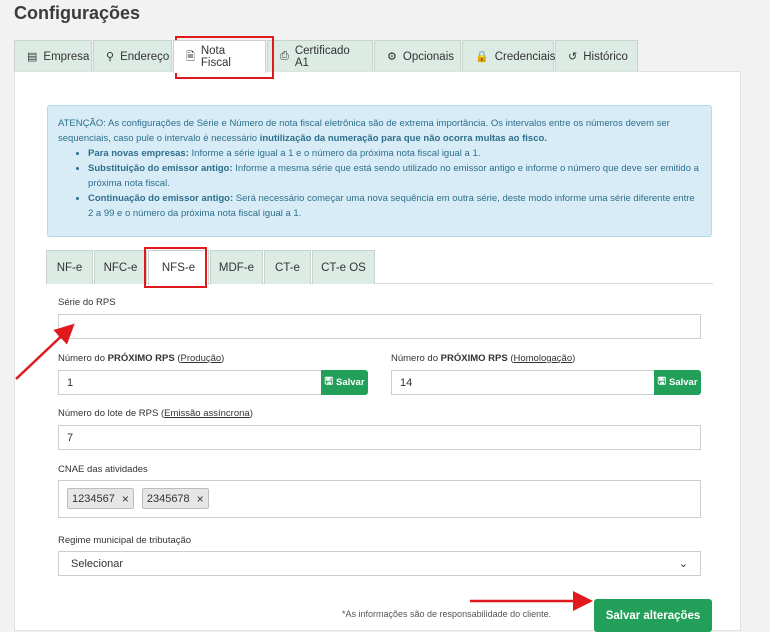 Image resolution: width=770 pixels, height=632 pixels. I want to click on cnae-chip: 1234567 ×, so click(100, 498).